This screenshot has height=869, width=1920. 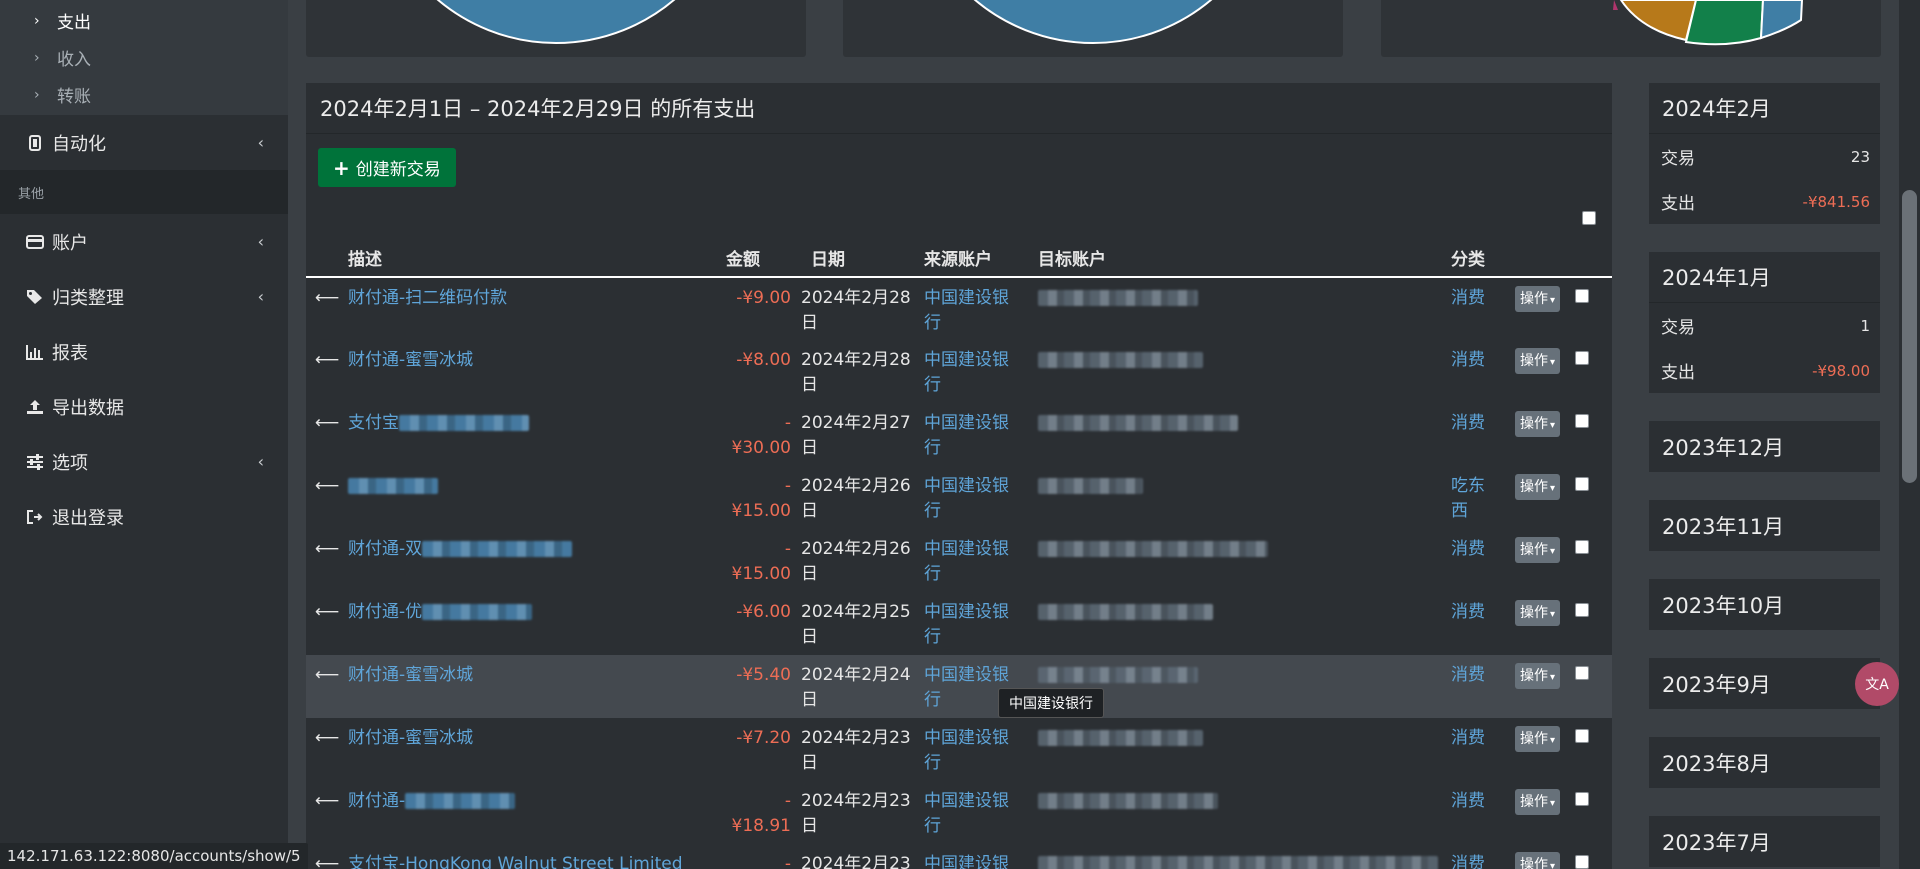 I want to click on desc-text: 支付宝-HongKong Walnut Street Limited, so click(x=515, y=861).